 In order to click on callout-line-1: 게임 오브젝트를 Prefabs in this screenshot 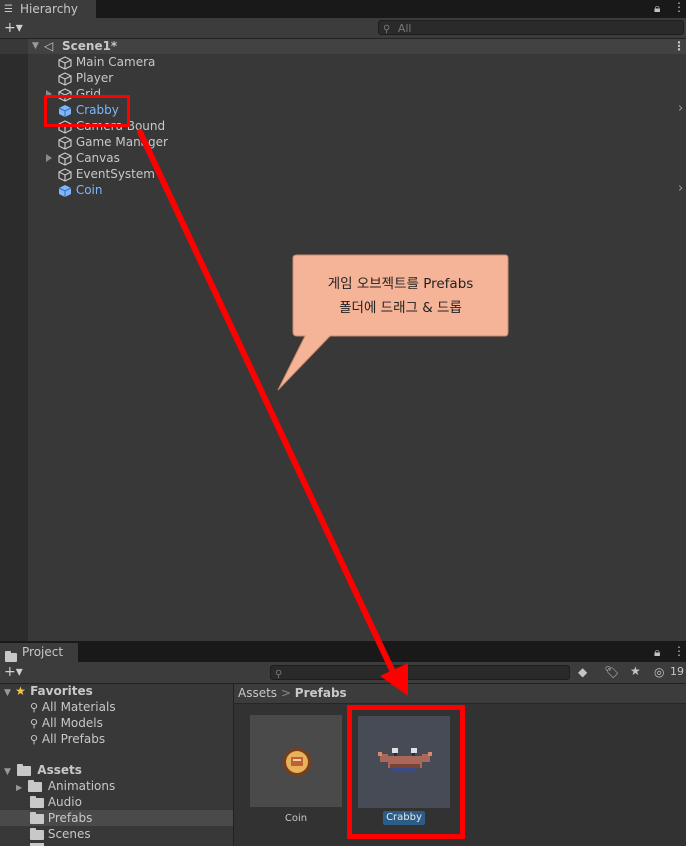, I will do `click(400, 284)`.